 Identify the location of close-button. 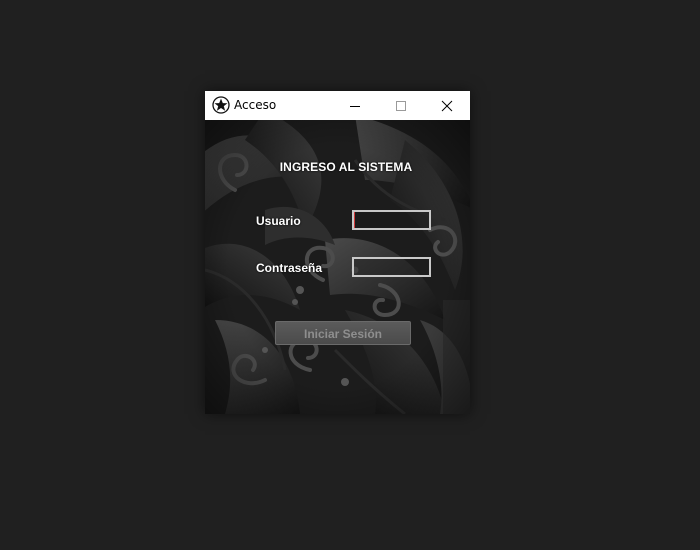
(447, 105).